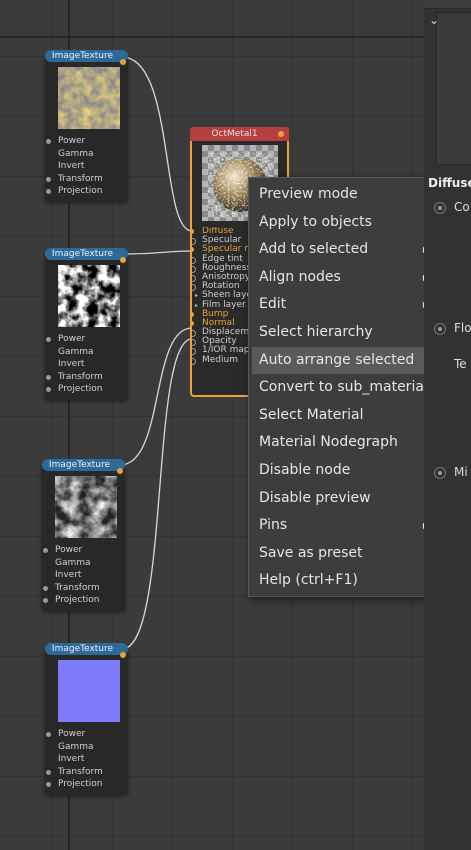 Image resolution: width=471 pixels, height=850 pixels. What do you see at coordinates (239, 134) in the screenshot?
I see `material-node-title: OctMetal1` at bounding box center [239, 134].